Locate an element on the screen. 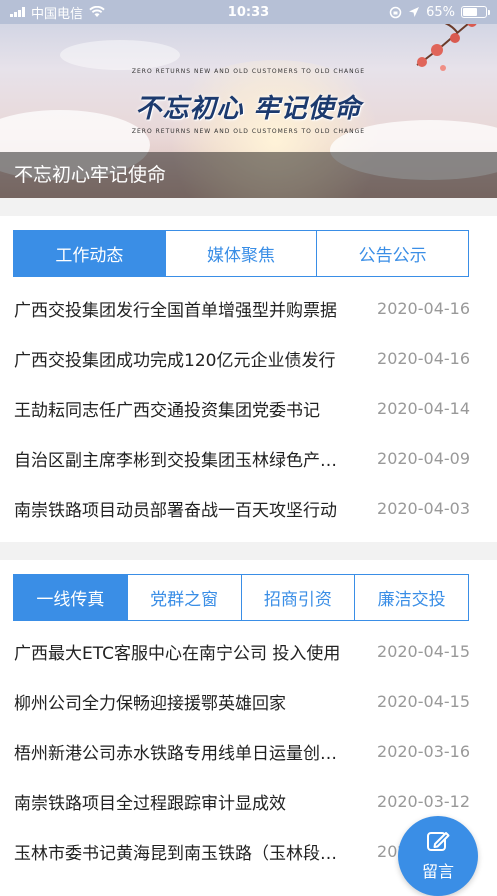  item-title: 南崇铁路项目动员部署奋战一百天攻坚行动 is located at coordinates (175, 510).